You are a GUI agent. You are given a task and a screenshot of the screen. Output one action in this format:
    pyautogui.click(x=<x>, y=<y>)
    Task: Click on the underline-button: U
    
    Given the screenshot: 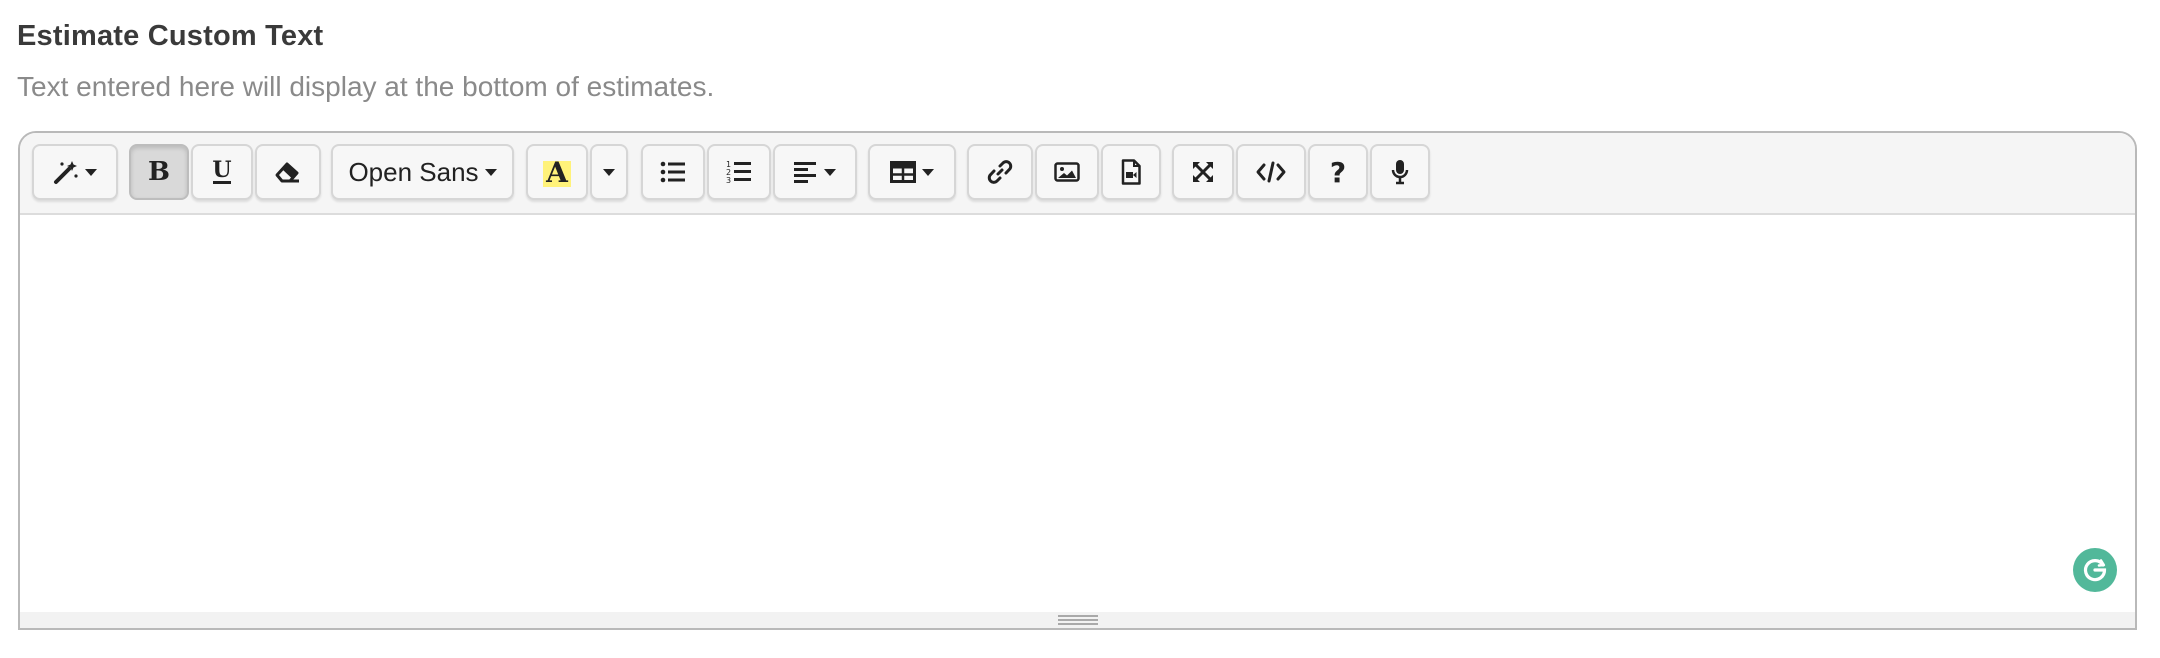 What is the action you would take?
    pyautogui.click(x=222, y=172)
    